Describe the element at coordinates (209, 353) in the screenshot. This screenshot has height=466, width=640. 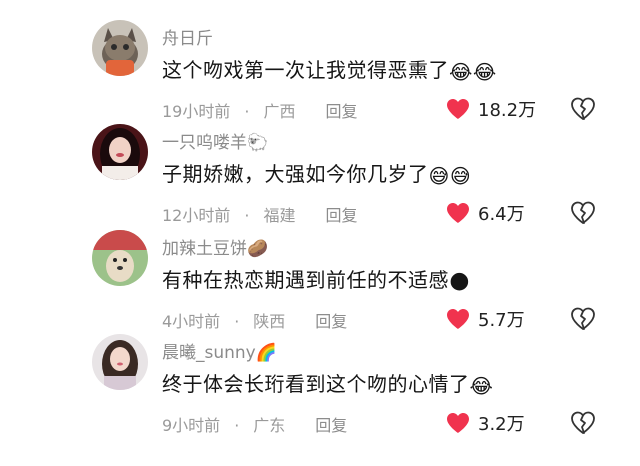
I see `username-label: 晨曦_sunny` at that location.